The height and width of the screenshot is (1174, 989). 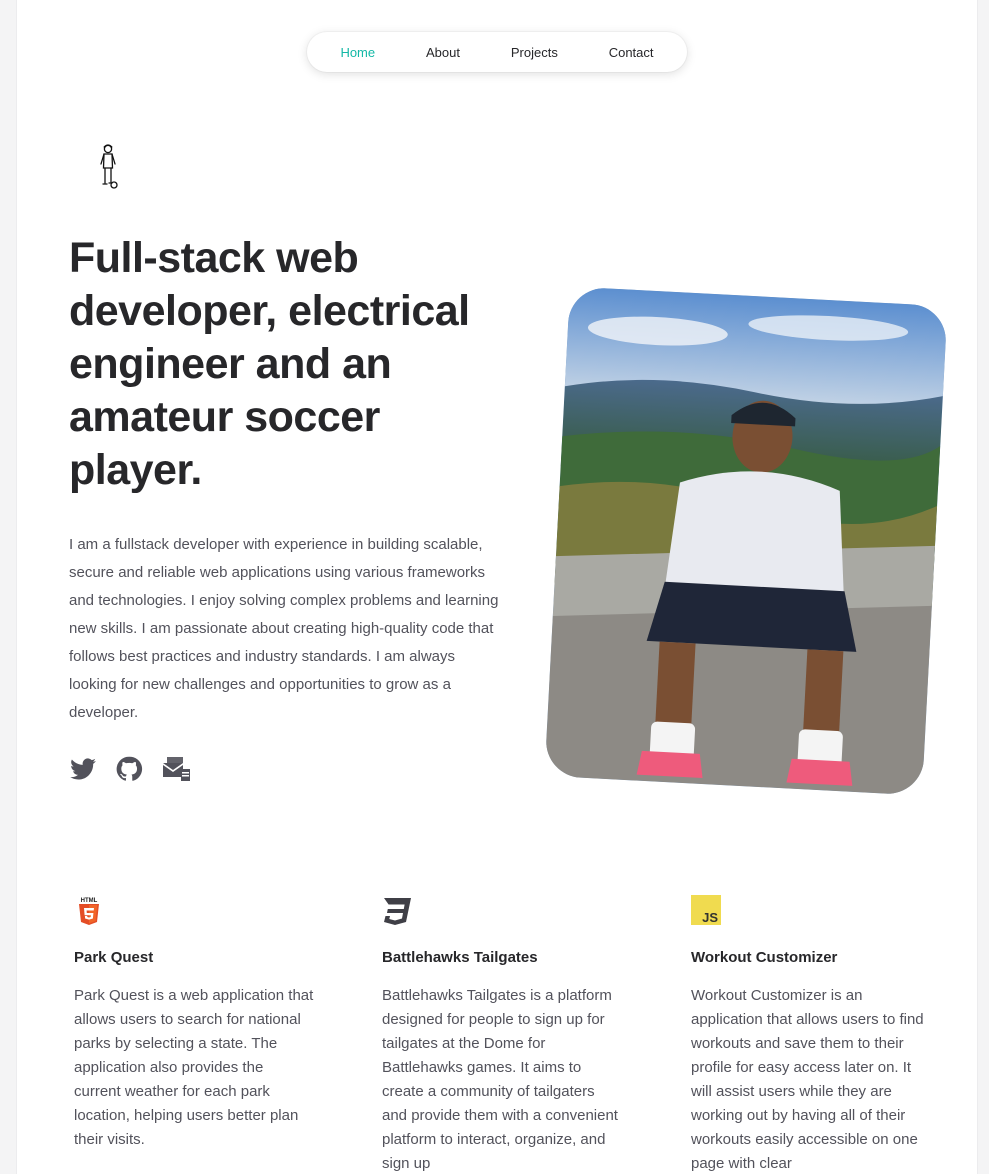 I want to click on svg-text: JS, so click(x=710, y=917).